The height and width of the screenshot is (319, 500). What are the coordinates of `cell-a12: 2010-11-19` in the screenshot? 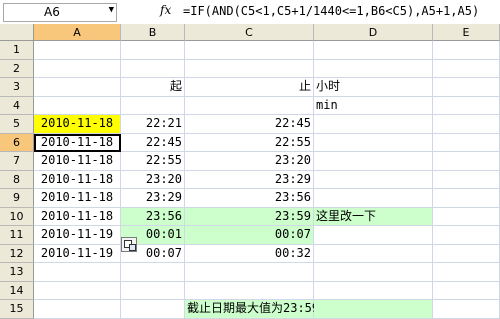 It's located at (77, 253).